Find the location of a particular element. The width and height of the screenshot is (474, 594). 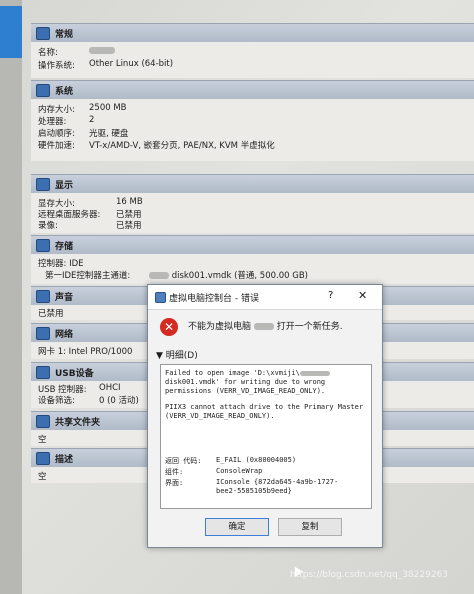

message-prefix: 不能为虚拟电脑 is located at coordinates (220, 327).